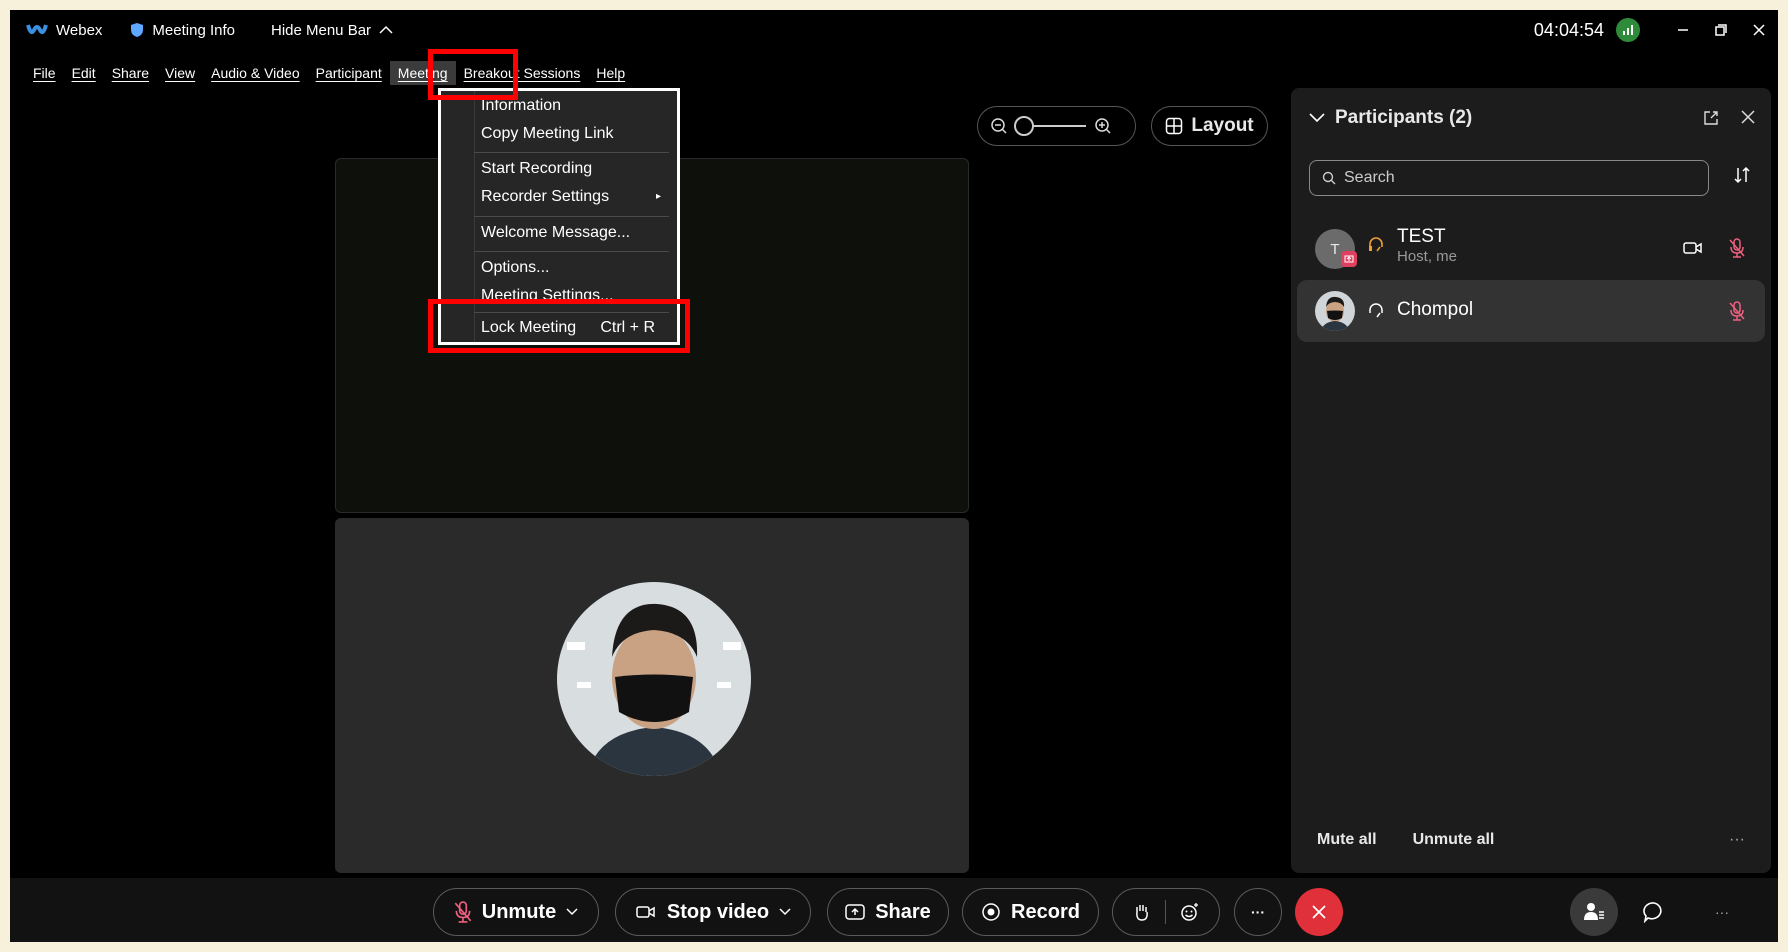 Image resolution: width=1788 pixels, height=952 pixels. I want to click on meeting-timer: 04:04:54, so click(1568, 29).